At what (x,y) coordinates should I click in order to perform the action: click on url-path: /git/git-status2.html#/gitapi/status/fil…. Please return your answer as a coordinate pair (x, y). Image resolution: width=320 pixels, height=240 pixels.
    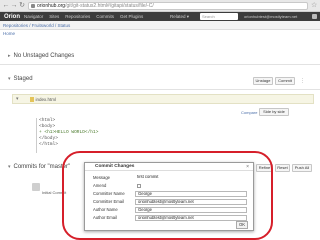
    Looking at the image, I should click on (109, 6).